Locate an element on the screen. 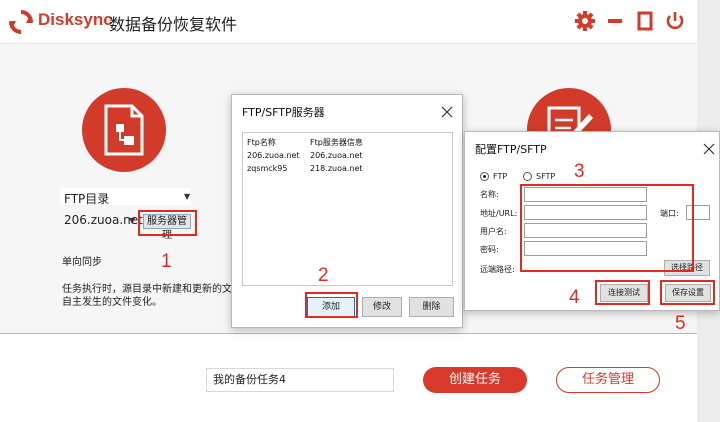 The height and width of the screenshot is (422, 720). edit-server-button: 修改 is located at coordinates (382, 307).